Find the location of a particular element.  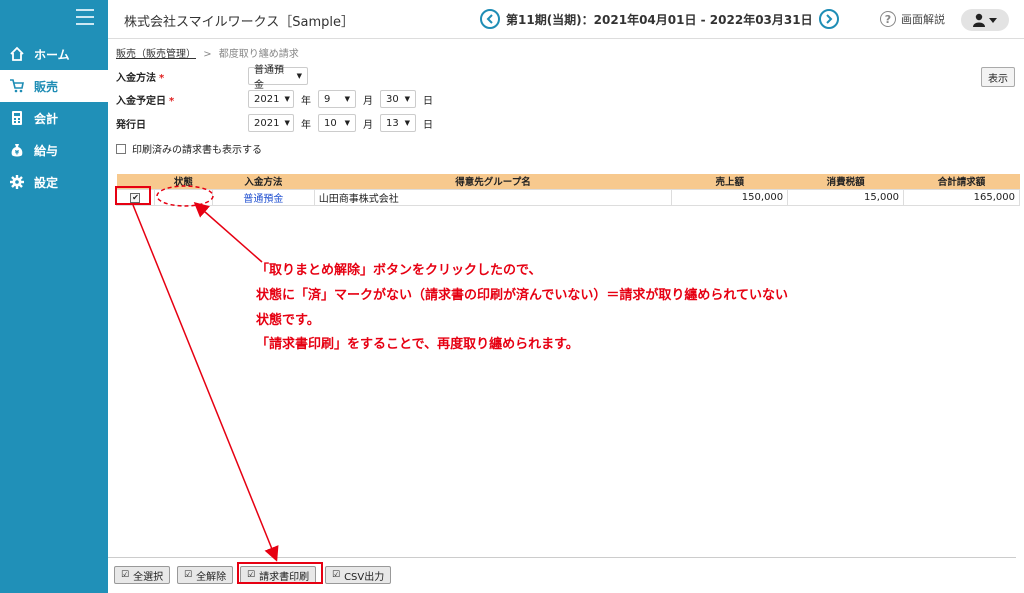

sidebar-item-accounting: 会計 is located at coordinates (54, 118).